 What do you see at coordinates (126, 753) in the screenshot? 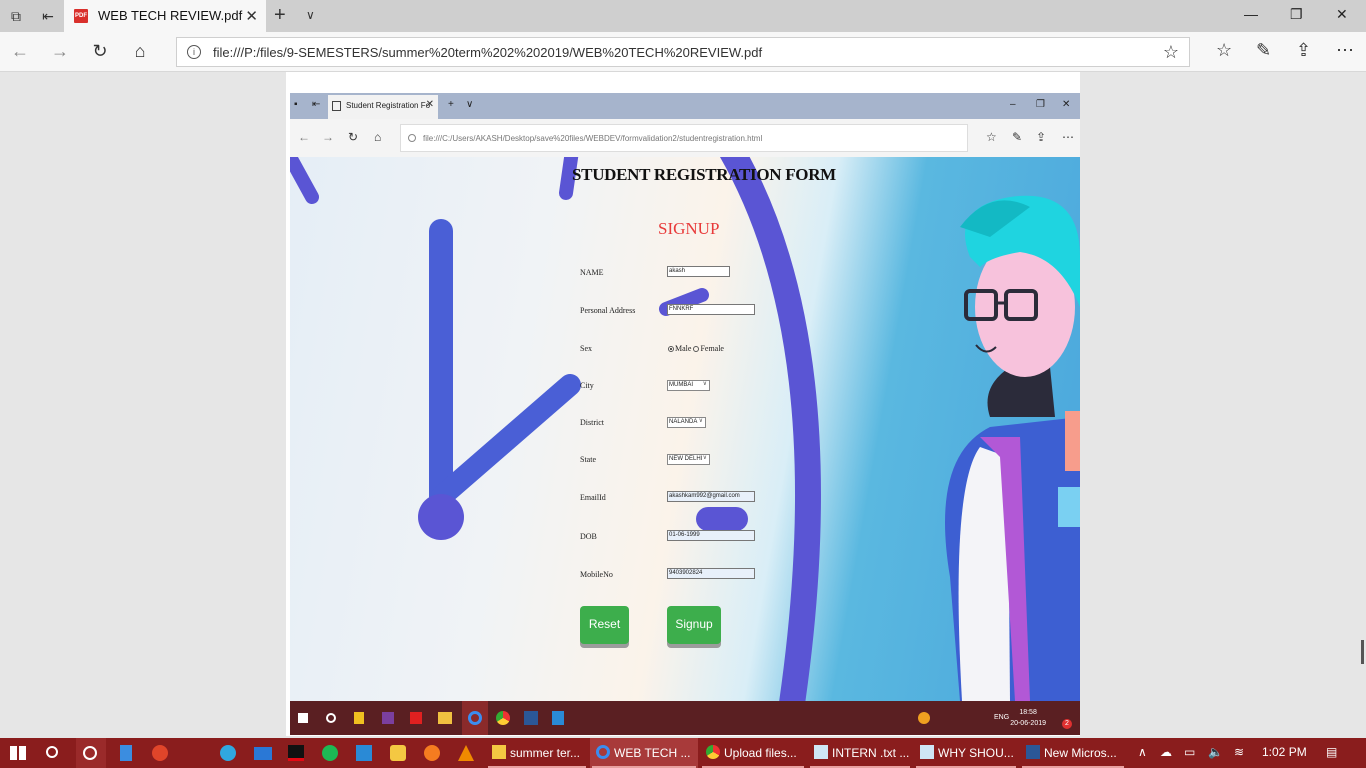
I see `phone-icon` at bounding box center [126, 753].